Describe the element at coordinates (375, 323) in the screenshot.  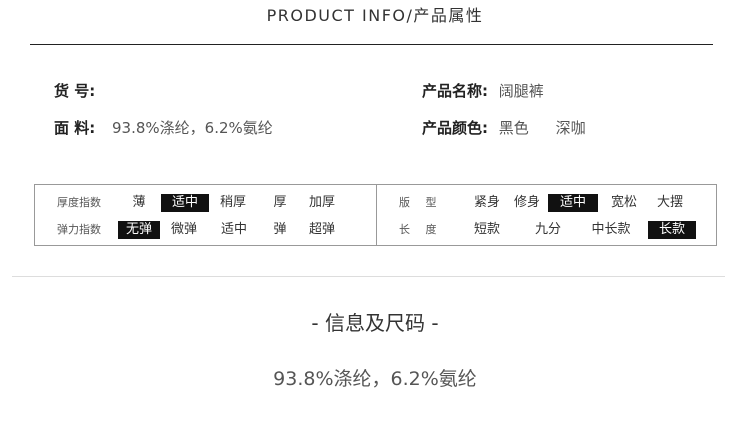
I see `size-info-title: - 信息及尺码 -` at that location.